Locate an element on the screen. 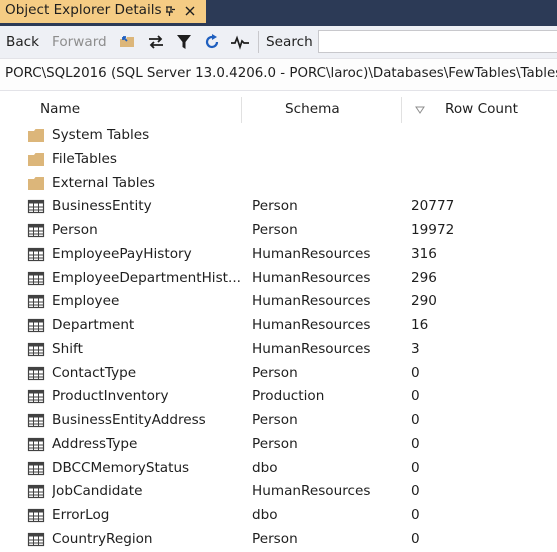 The image size is (557, 552). toolbar: Back Forward Search is located at coordinates (278, 42).